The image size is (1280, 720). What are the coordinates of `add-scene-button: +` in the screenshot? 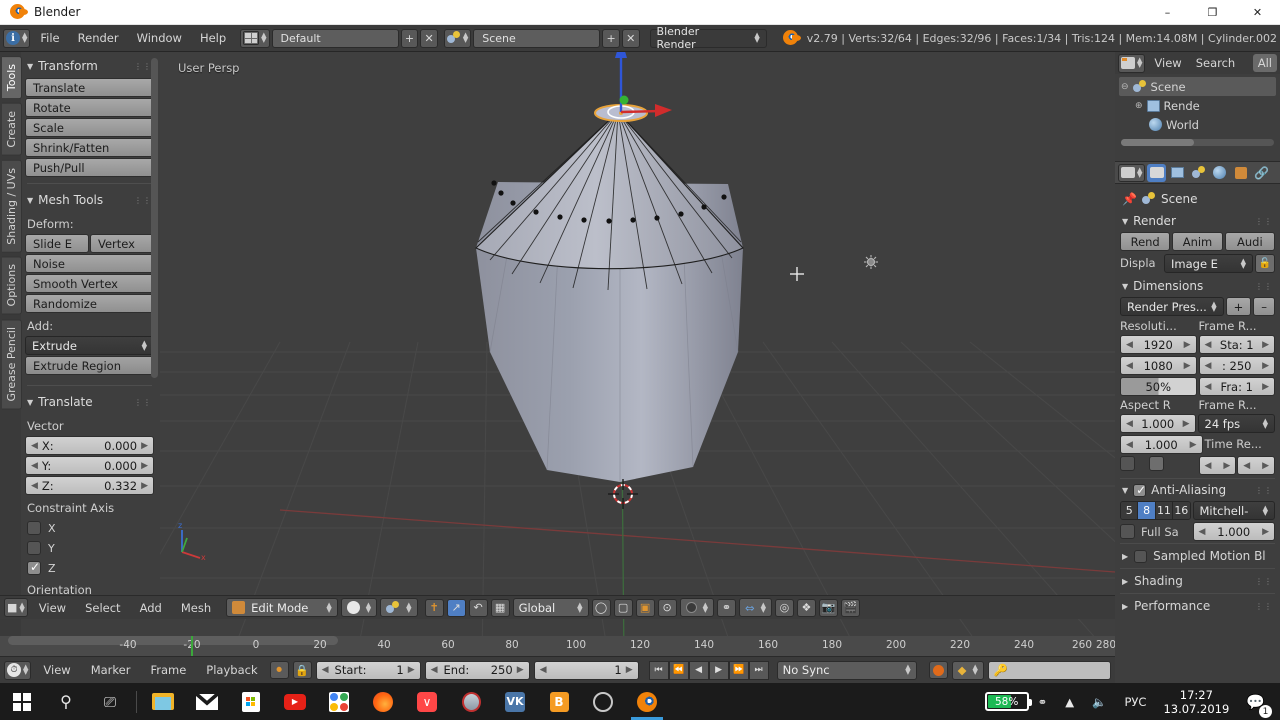 It's located at (611, 38).